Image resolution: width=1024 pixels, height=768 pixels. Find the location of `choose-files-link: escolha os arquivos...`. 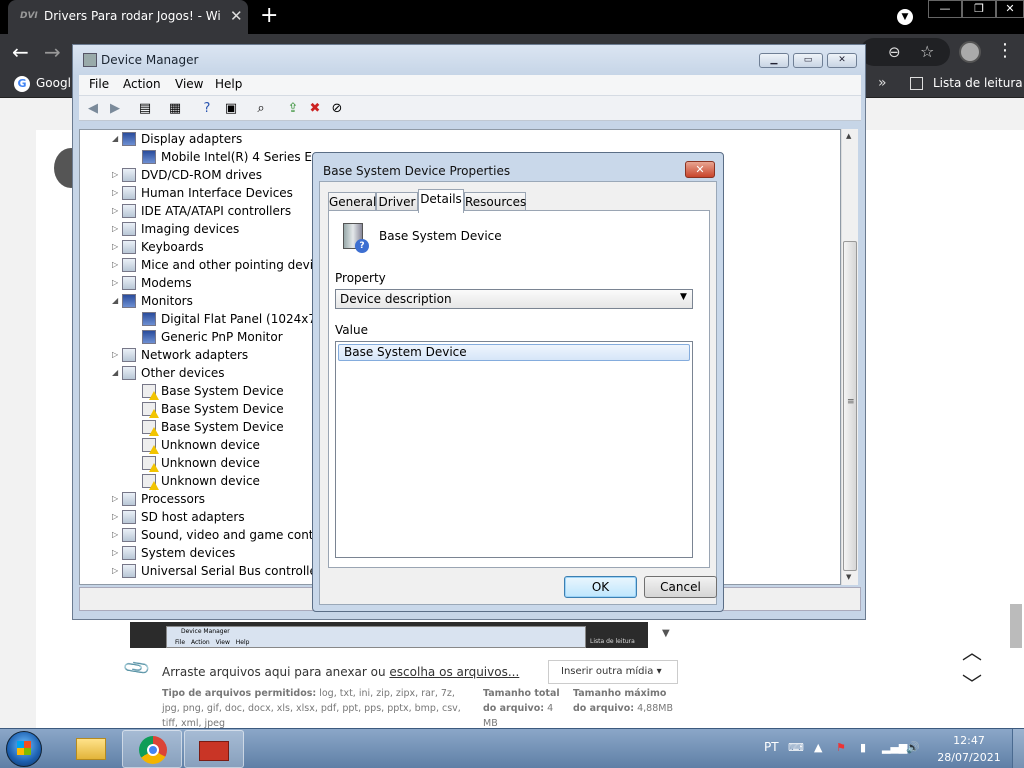

choose-files-link: escolha os arquivos... is located at coordinates (454, 672).